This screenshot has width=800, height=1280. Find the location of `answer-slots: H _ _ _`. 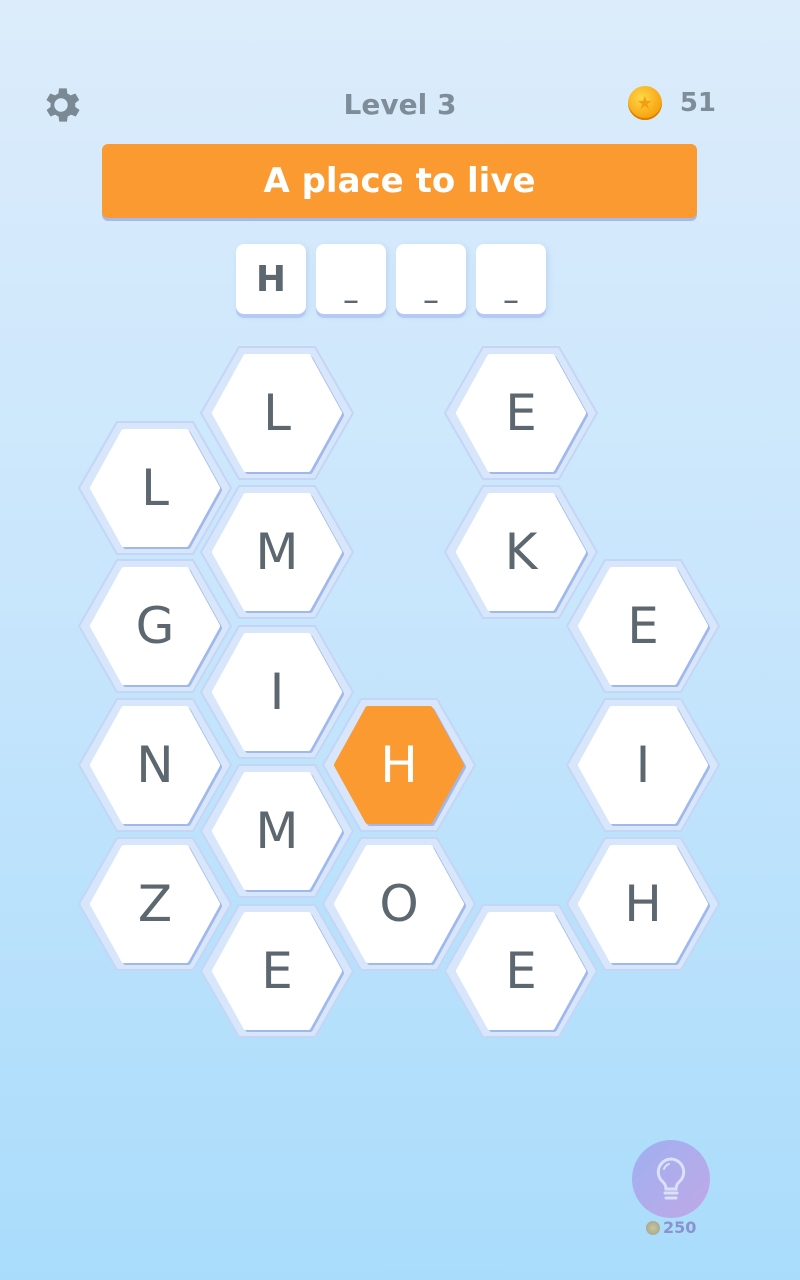

answer-slots: H _ _ _ is located at coordinates (391, 279).